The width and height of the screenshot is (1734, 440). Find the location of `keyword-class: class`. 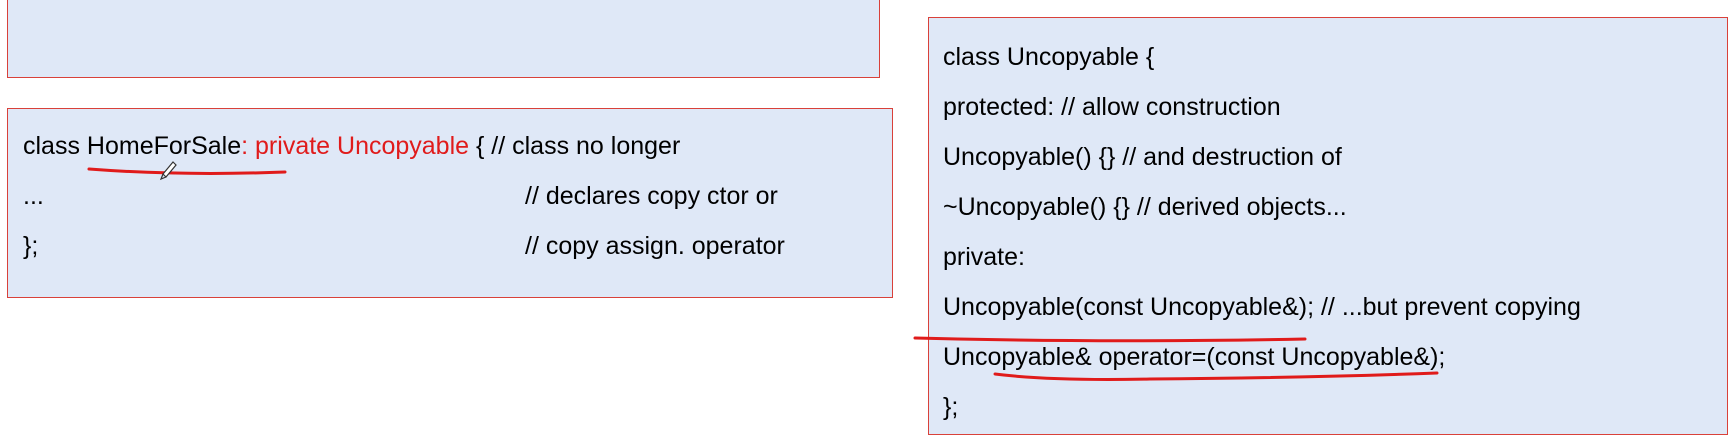

keyword-class: class is located at coordinates (55, 146).